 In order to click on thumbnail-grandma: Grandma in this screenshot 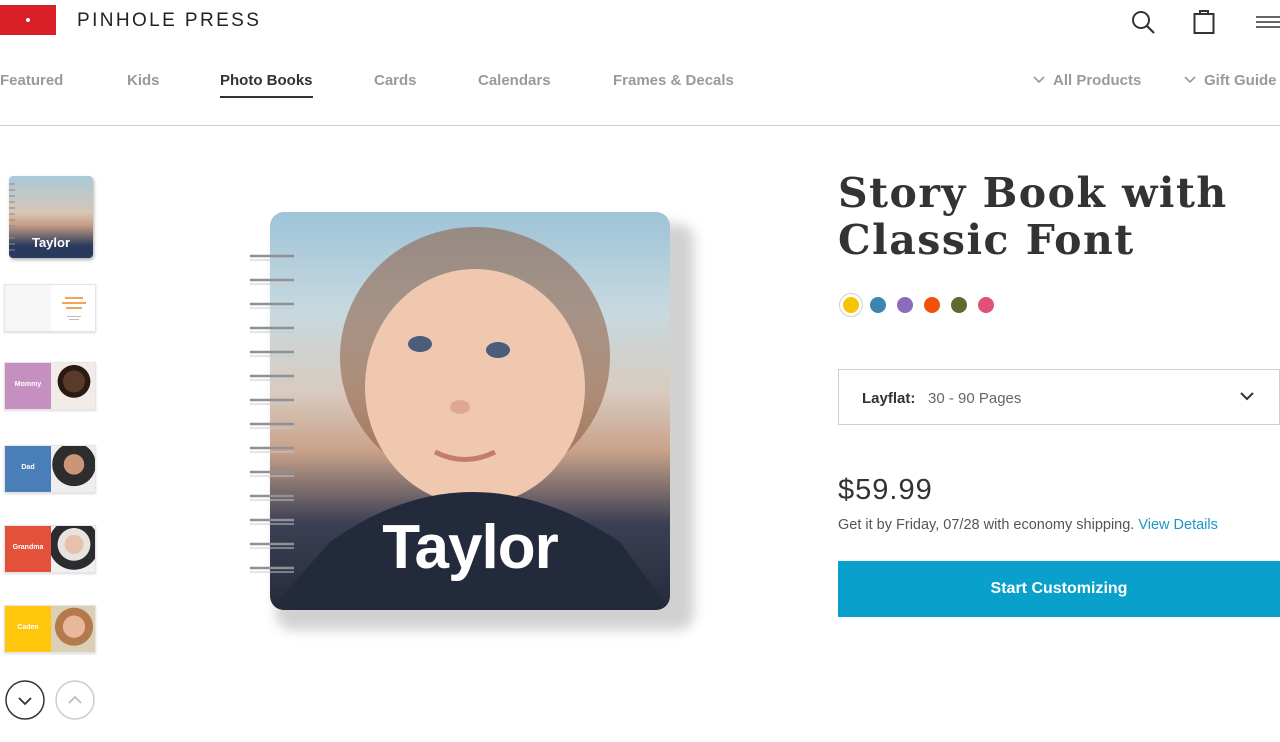, I will do `click(50, 549)`.